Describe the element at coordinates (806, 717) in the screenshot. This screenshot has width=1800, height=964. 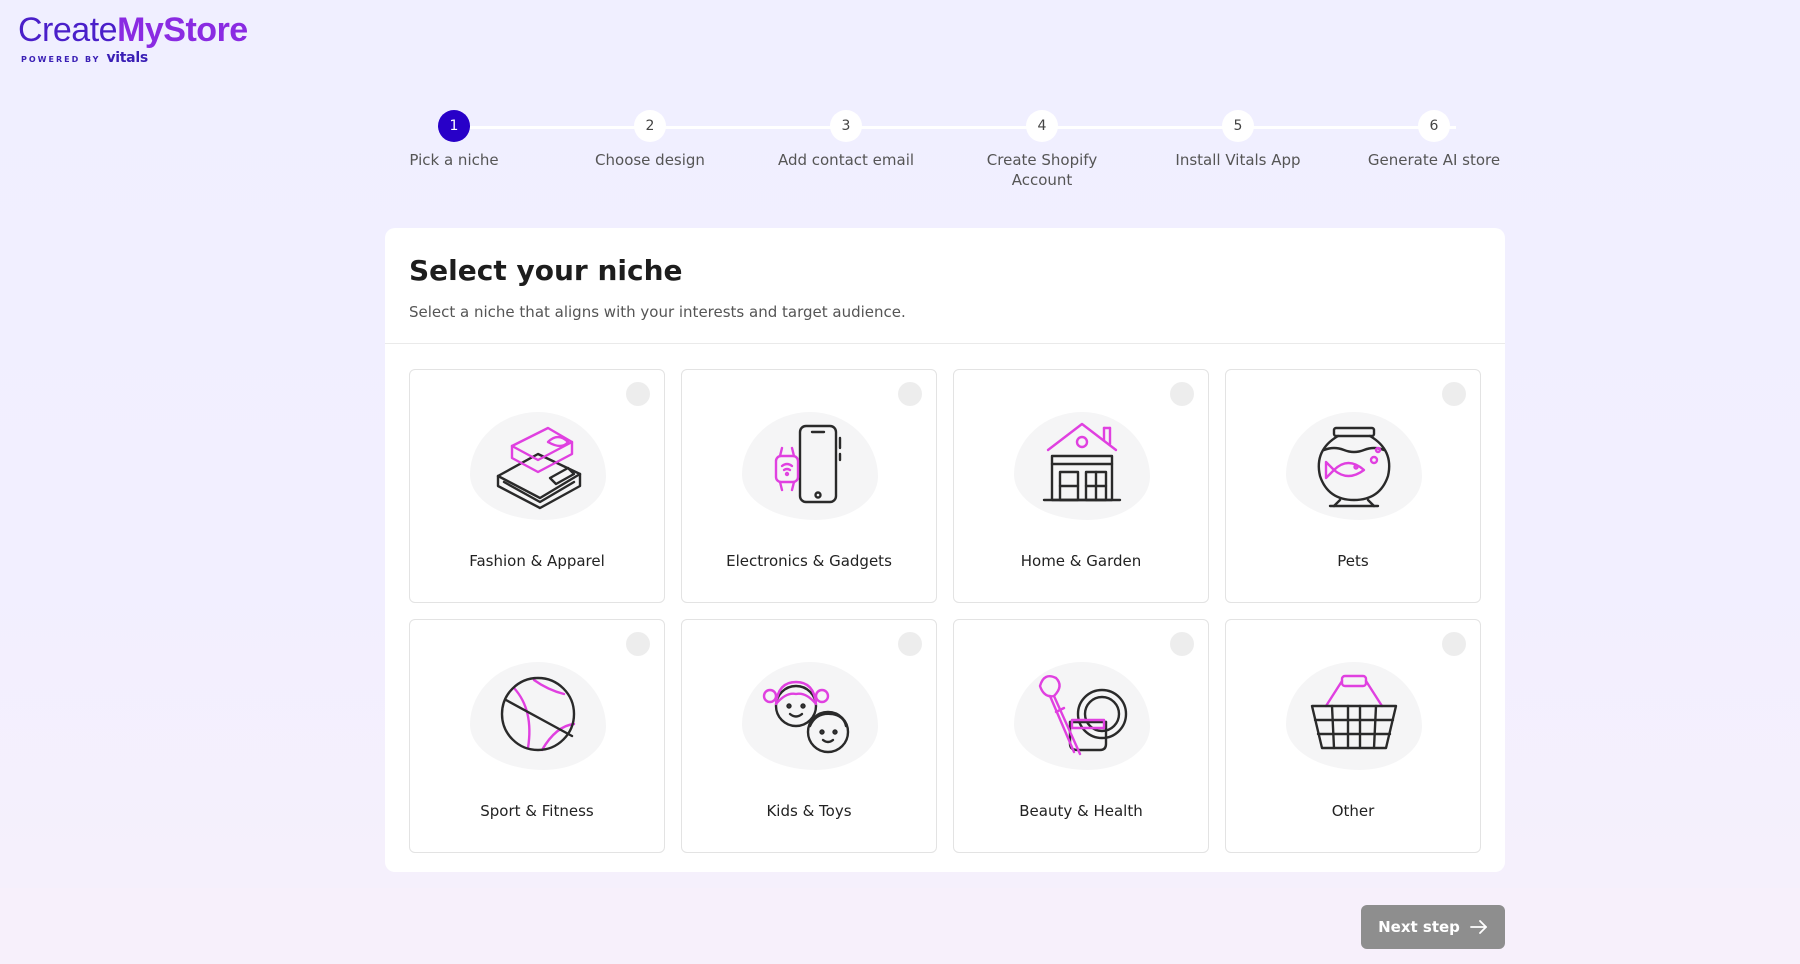
I see `kids-icon` at that location.